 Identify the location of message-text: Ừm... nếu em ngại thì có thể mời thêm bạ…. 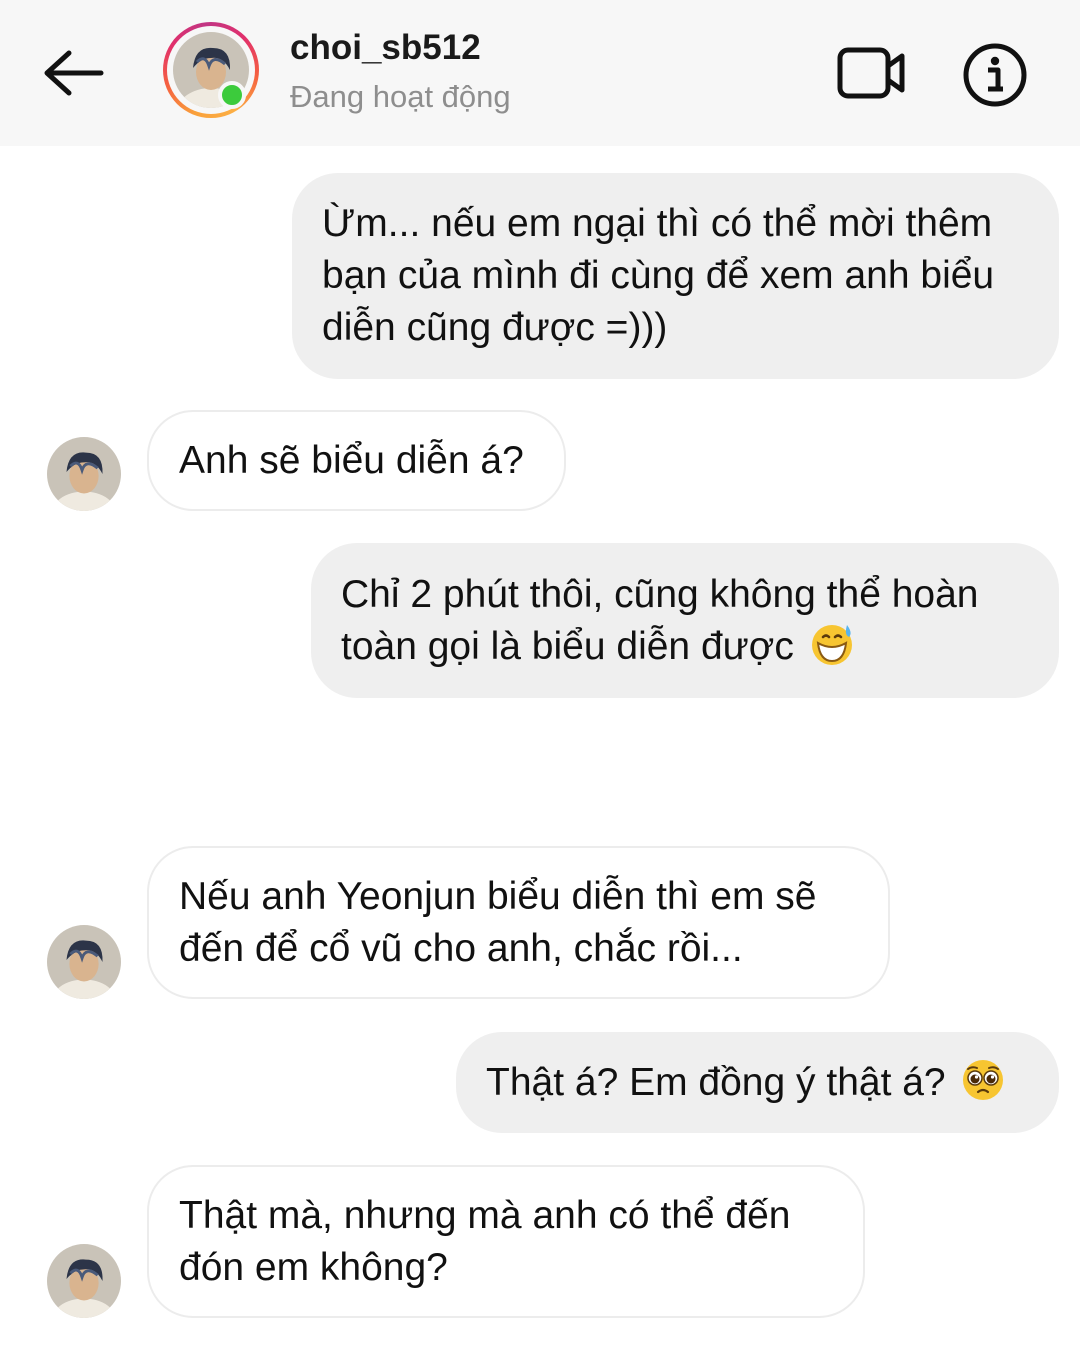
(658, 275).